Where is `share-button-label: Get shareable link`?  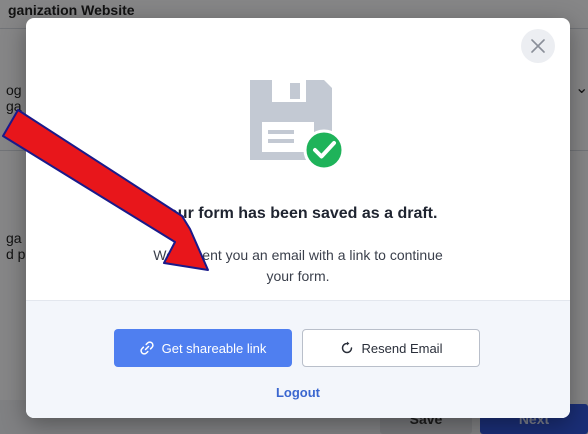 share-button-label: Get shareable link is located at coordinates (214, 348).